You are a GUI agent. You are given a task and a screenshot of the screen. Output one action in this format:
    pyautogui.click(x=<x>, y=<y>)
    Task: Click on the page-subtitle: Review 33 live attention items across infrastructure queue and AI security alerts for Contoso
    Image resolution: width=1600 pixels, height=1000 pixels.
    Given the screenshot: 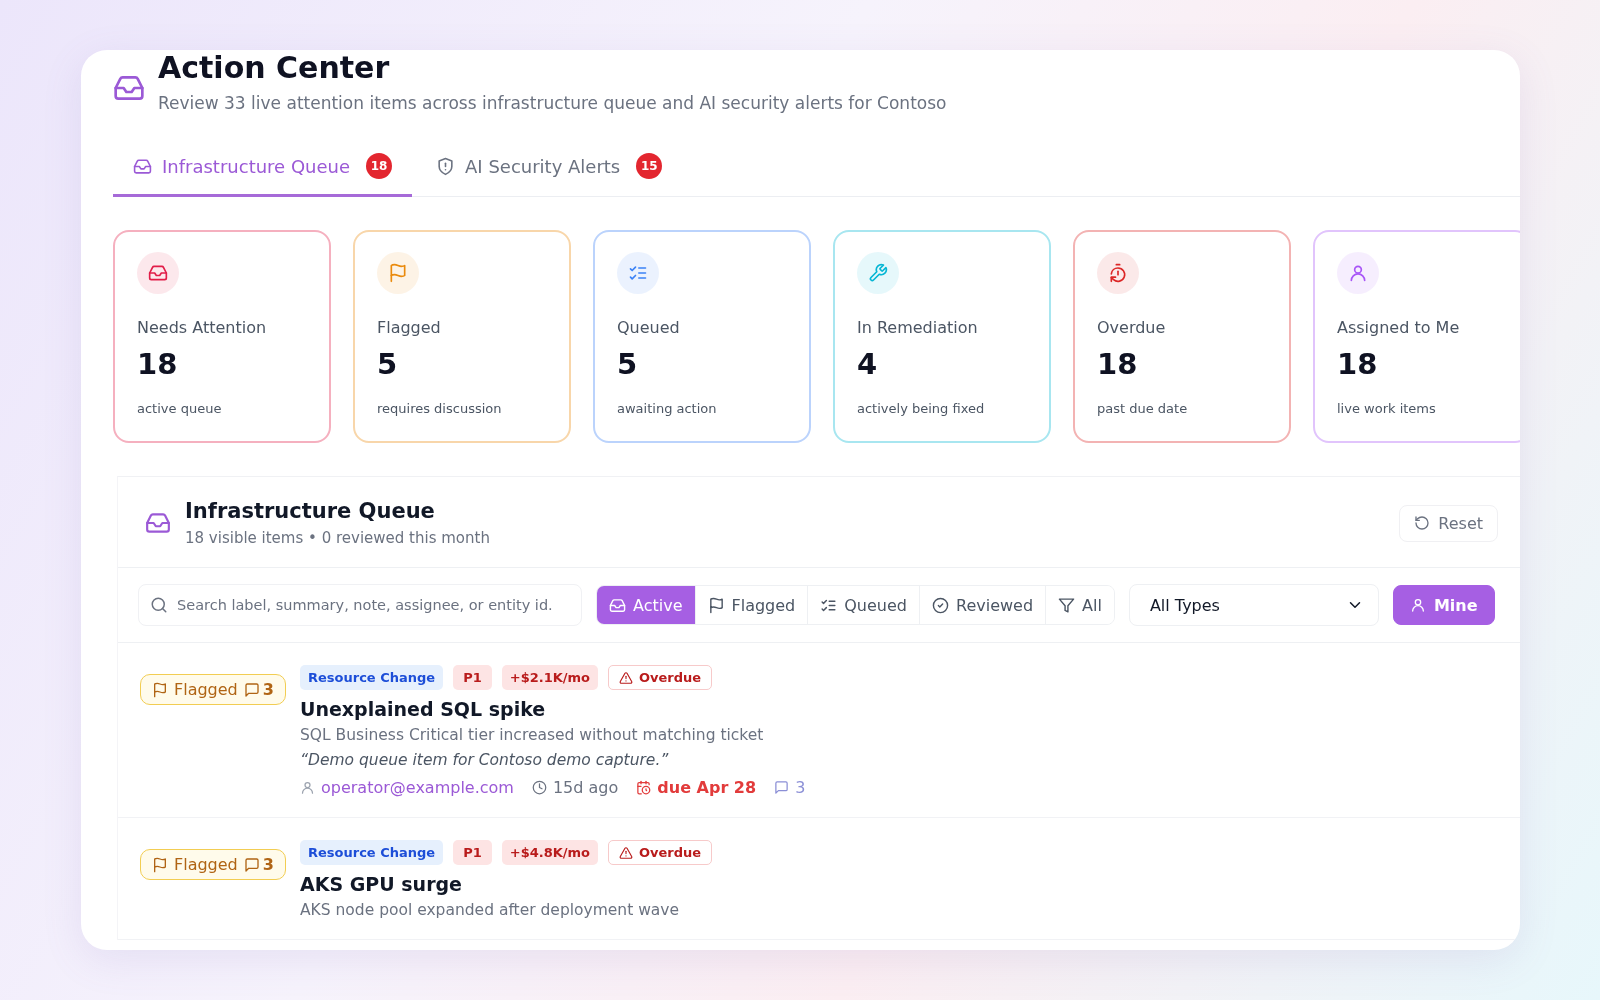 What is the action you would take?
    pyautogui.click(x=552, y=103)
    